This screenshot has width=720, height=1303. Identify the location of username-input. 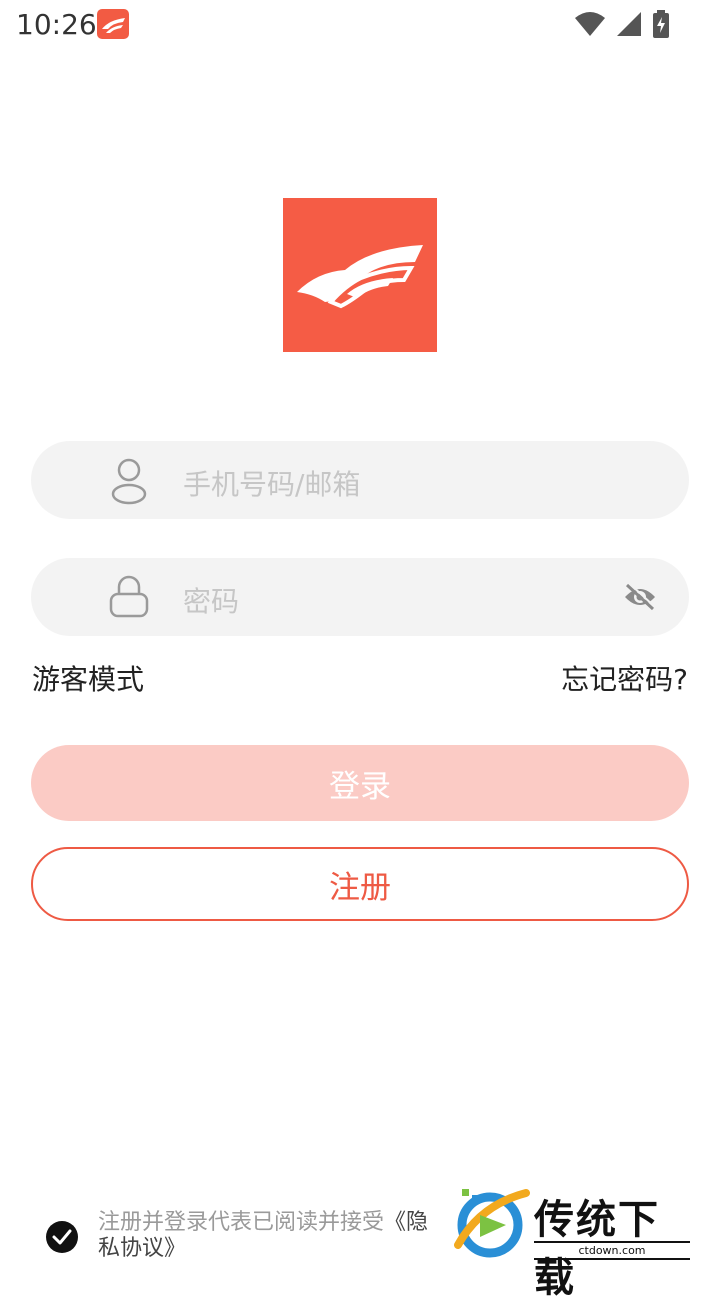
(403, 484).